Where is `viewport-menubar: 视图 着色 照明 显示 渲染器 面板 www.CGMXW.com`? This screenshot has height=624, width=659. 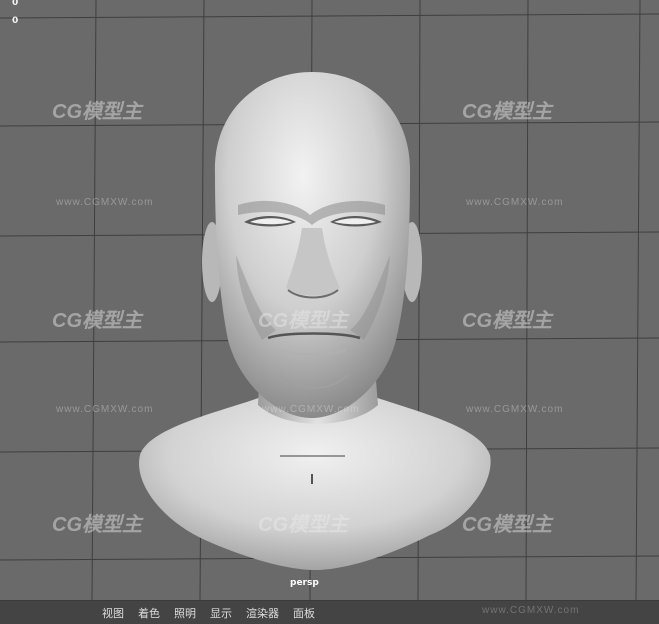
viewport-menubar: 视图 着色 照明 显示 渲染器 面板 www.CGMXW.com is located at coordinates (329, 612).